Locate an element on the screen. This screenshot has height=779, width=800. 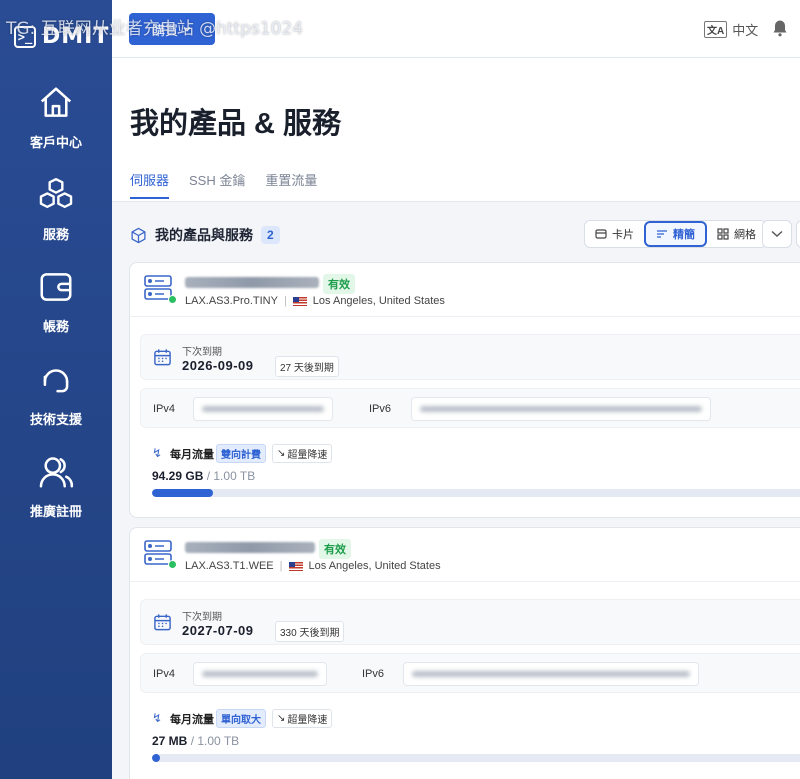
view-card-label: 卡片 is located at coordinates (623, 235).